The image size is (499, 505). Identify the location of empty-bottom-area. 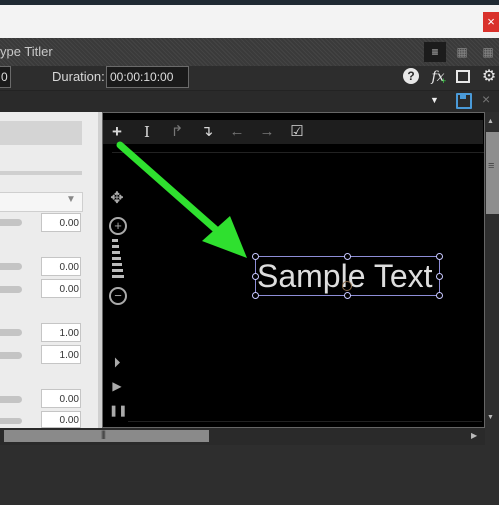
(249, 475).